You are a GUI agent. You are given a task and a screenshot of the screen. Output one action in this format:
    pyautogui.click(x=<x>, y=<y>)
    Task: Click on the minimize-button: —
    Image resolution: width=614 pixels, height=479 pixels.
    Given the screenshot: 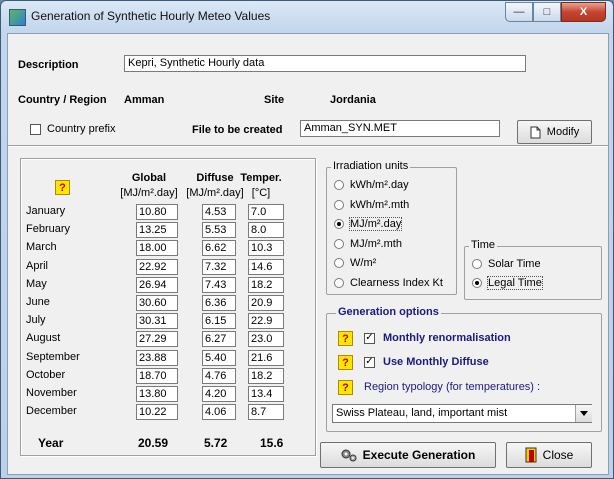 What is the action you would take?
    pyautogui.click(x=519, y=12)
    